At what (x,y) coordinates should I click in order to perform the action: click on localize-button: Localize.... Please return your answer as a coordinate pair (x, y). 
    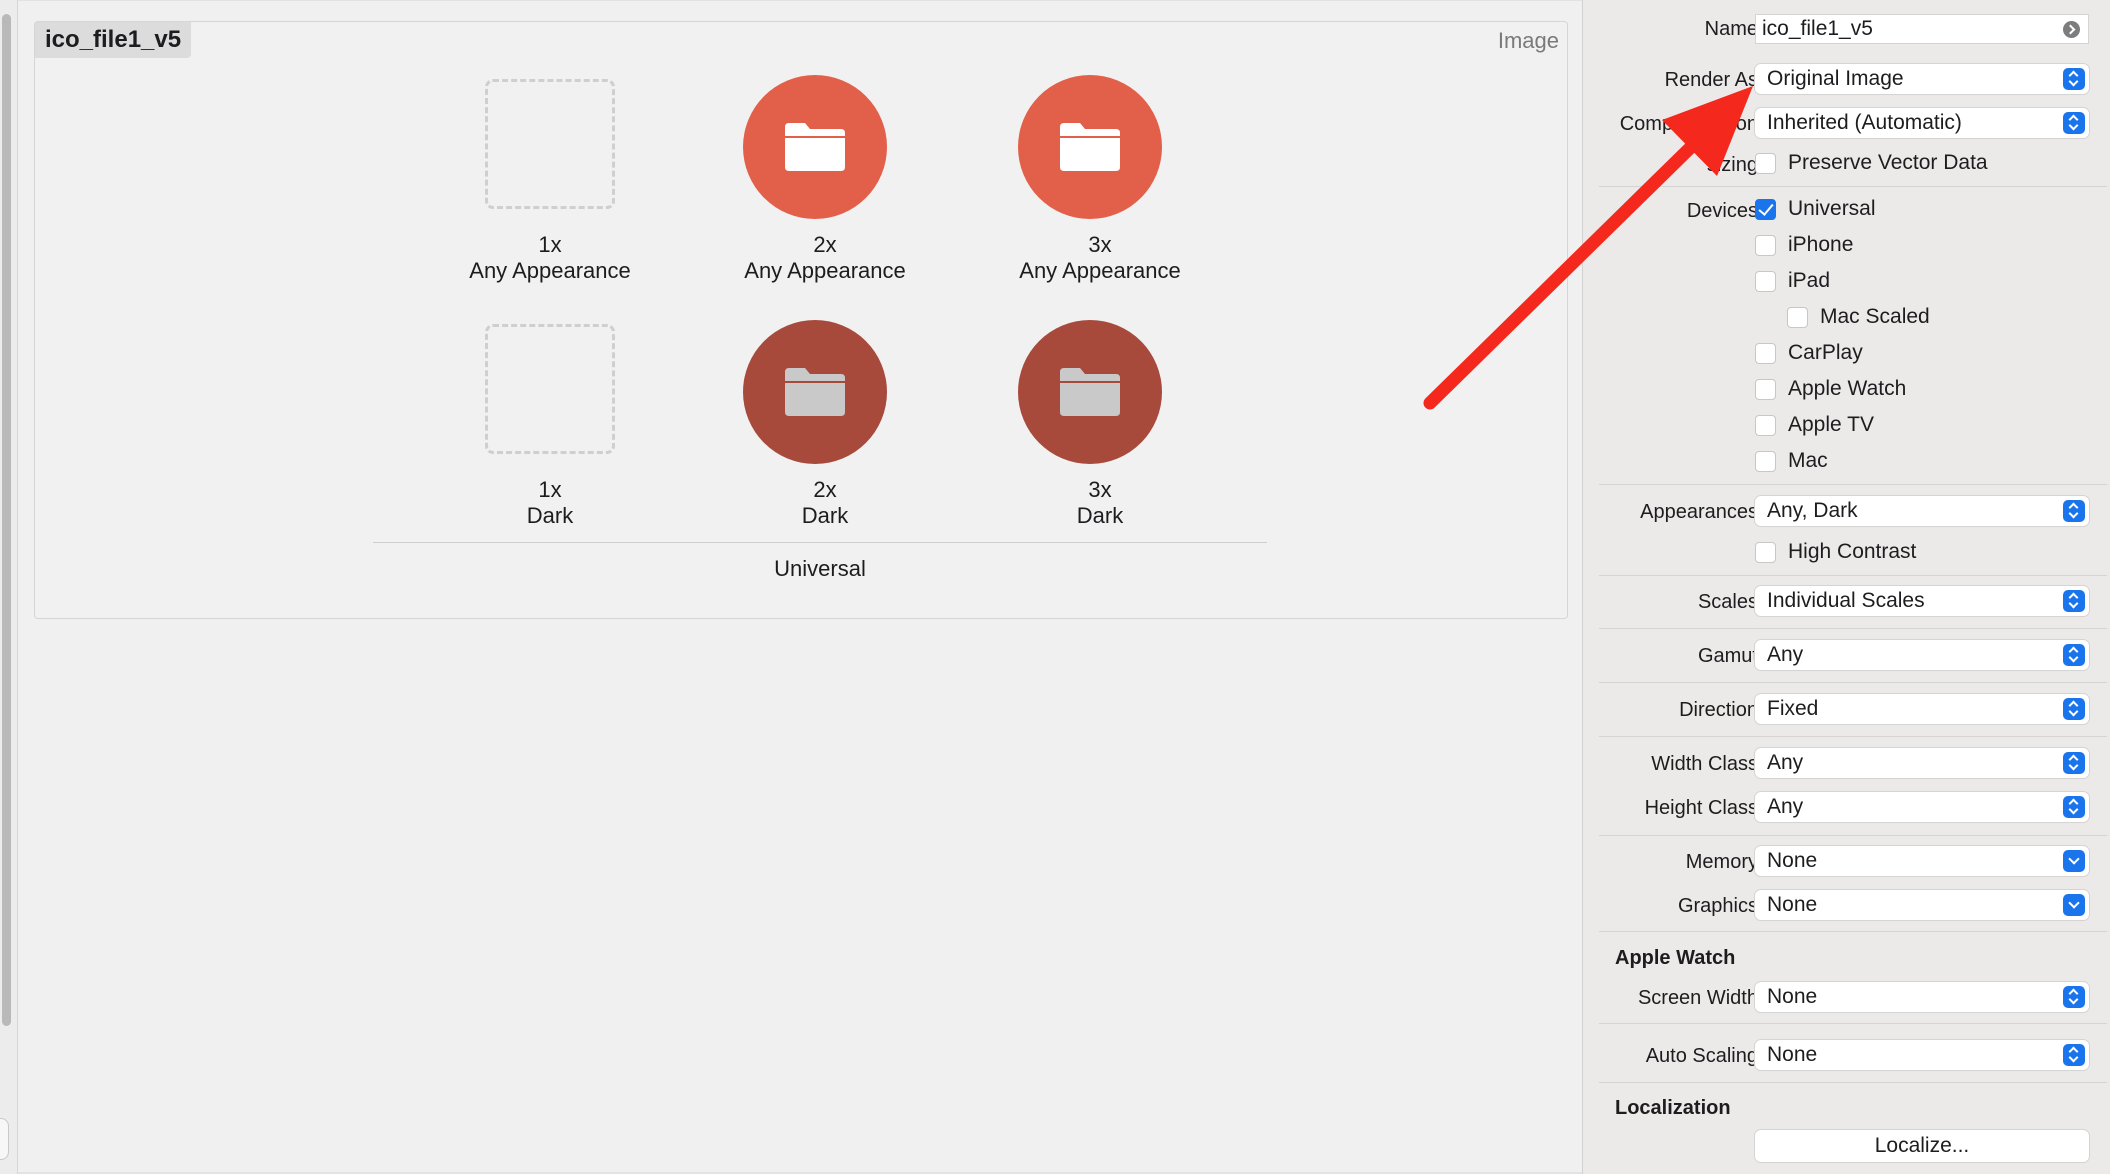
    Looking at the image, I should click on (1922, 1146).